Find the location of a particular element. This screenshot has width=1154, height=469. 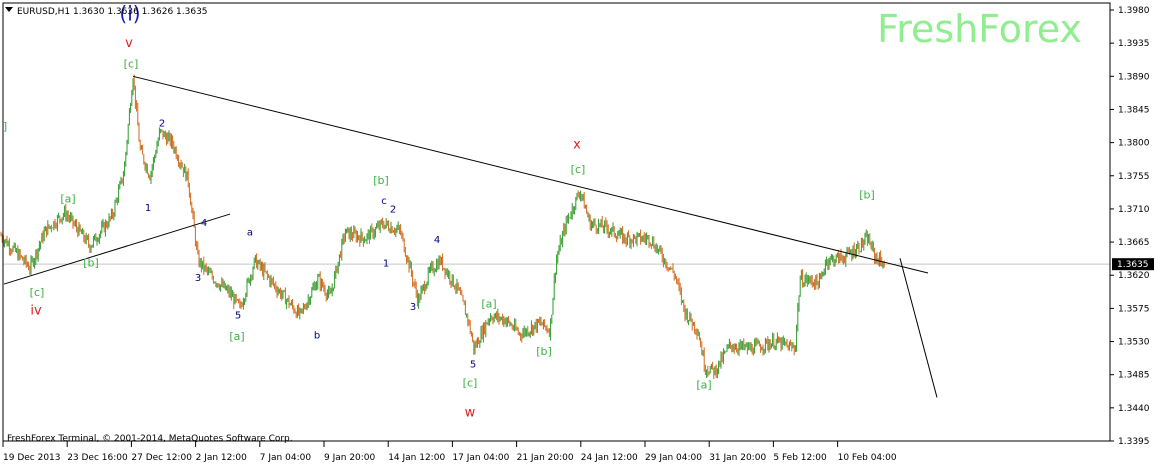

x-tick-label: 19 Dec 2013 is located at coordinates (32, 458).